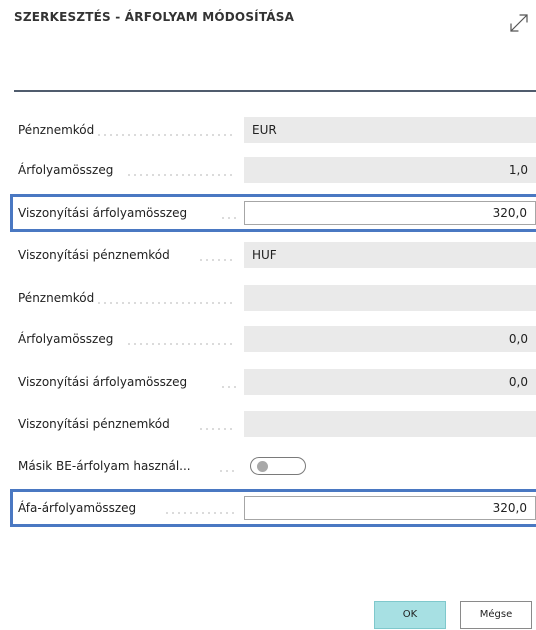 This screenshot has height=630, width=536. Describe the element at coordinates (262, 466) in the screenshot. I see `toggle-knob` at that location.